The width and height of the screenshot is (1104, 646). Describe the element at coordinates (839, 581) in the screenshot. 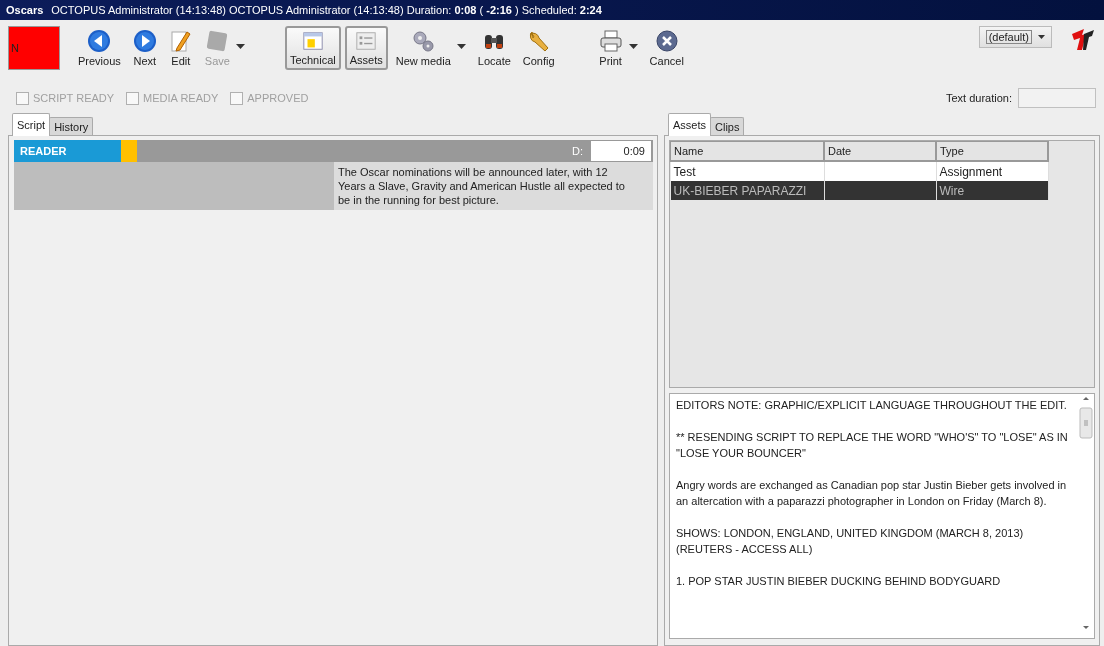

I see `story-paragraph: 1. POP STAR JUSTIN BIEBER DUCKING BEHIND BODYGUARD` at that location.